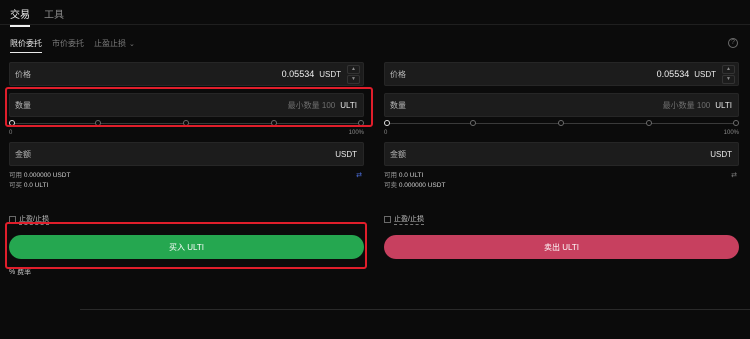 The height and width of the screenshot is (339, 750). Describe the element at coordinates (36, 185) in the screenshot. I see `can-buy-value: 0.0 ULTI` at that location.